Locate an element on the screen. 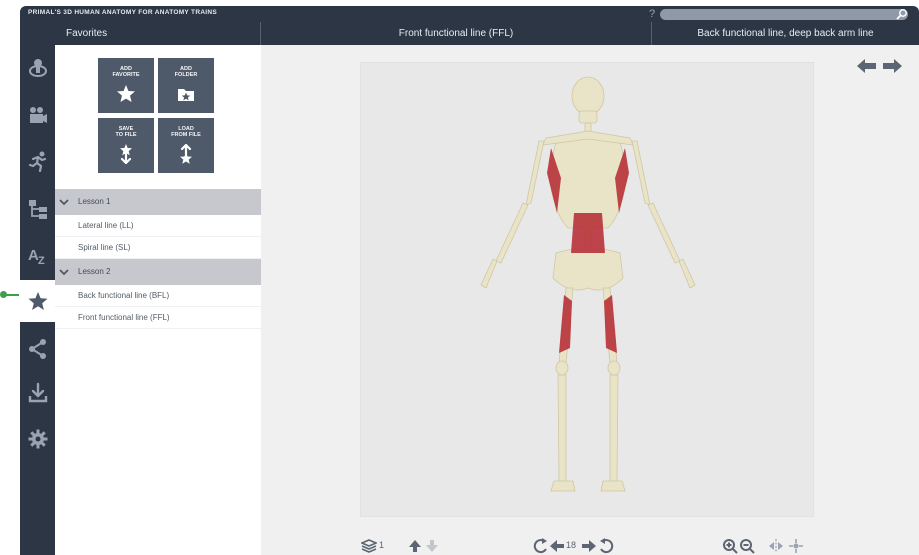 This screenshot has width=919, height=555. star-favorites-icon is located at coordinates (37, 301).